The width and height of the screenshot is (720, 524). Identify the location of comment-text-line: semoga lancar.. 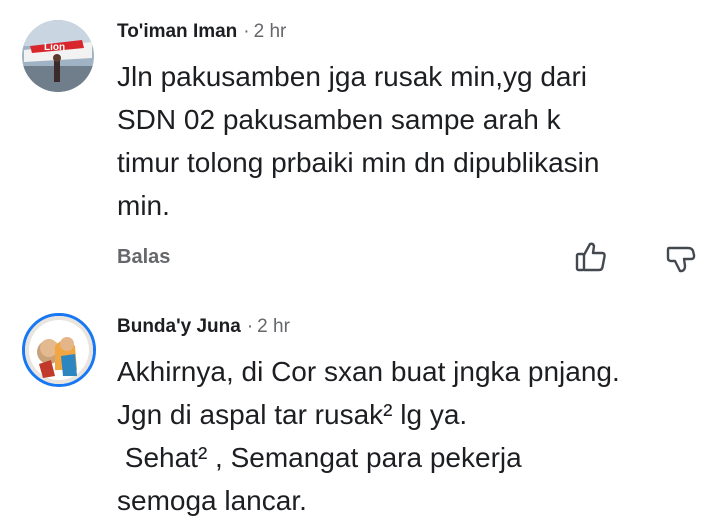
(212, 500).